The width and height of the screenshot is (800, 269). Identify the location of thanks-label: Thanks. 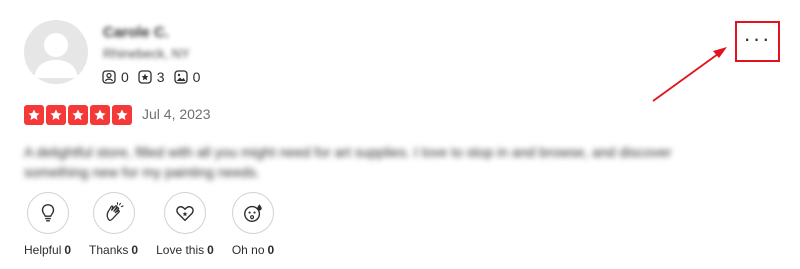
(109, 250).